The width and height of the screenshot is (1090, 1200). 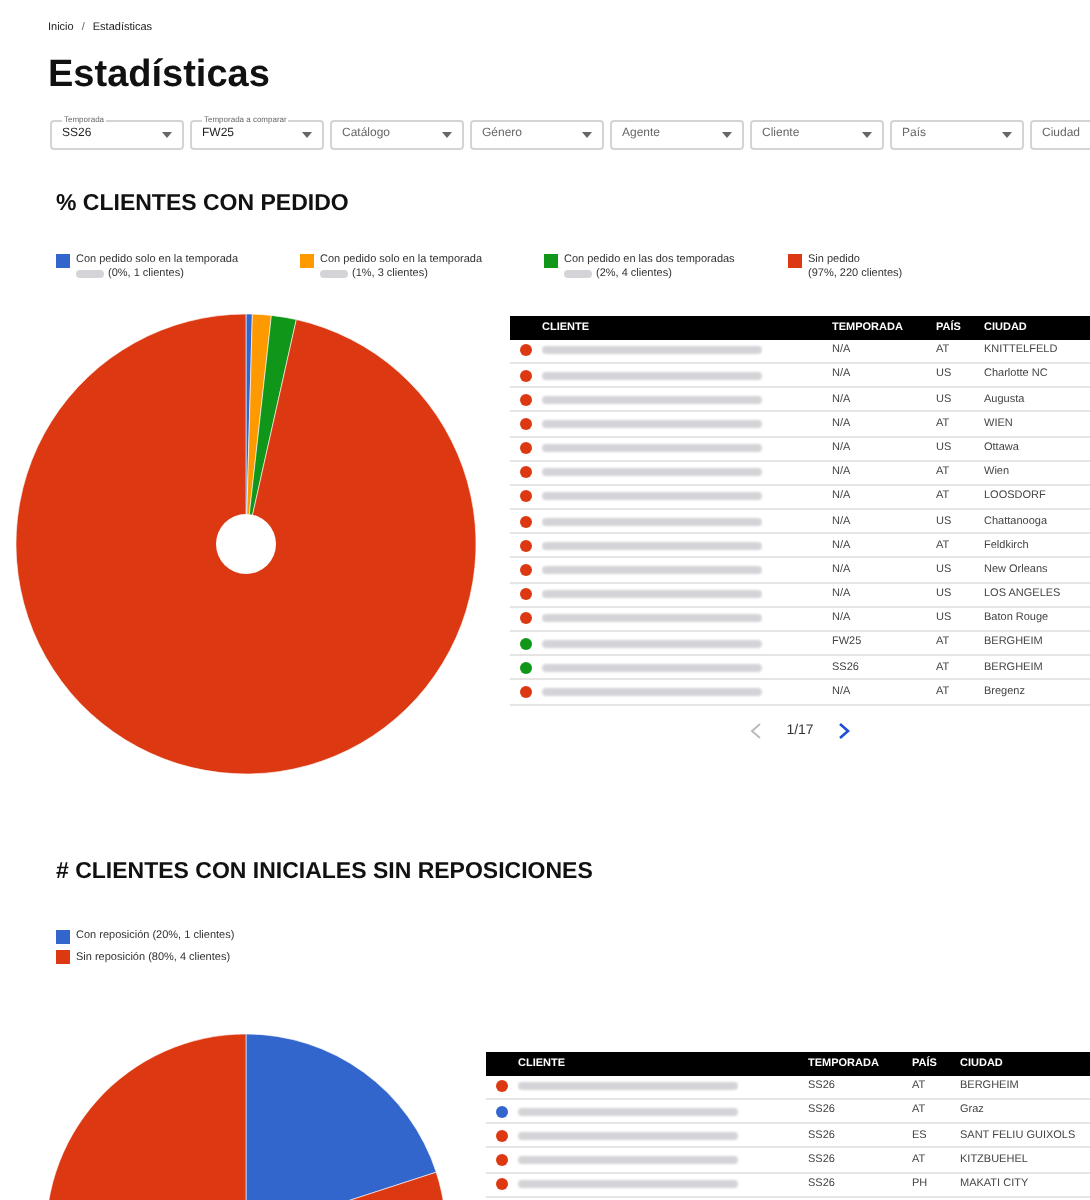 I want to click on section-title: % CLIENTES CON PEDIDO, so click(x=202, y=206).